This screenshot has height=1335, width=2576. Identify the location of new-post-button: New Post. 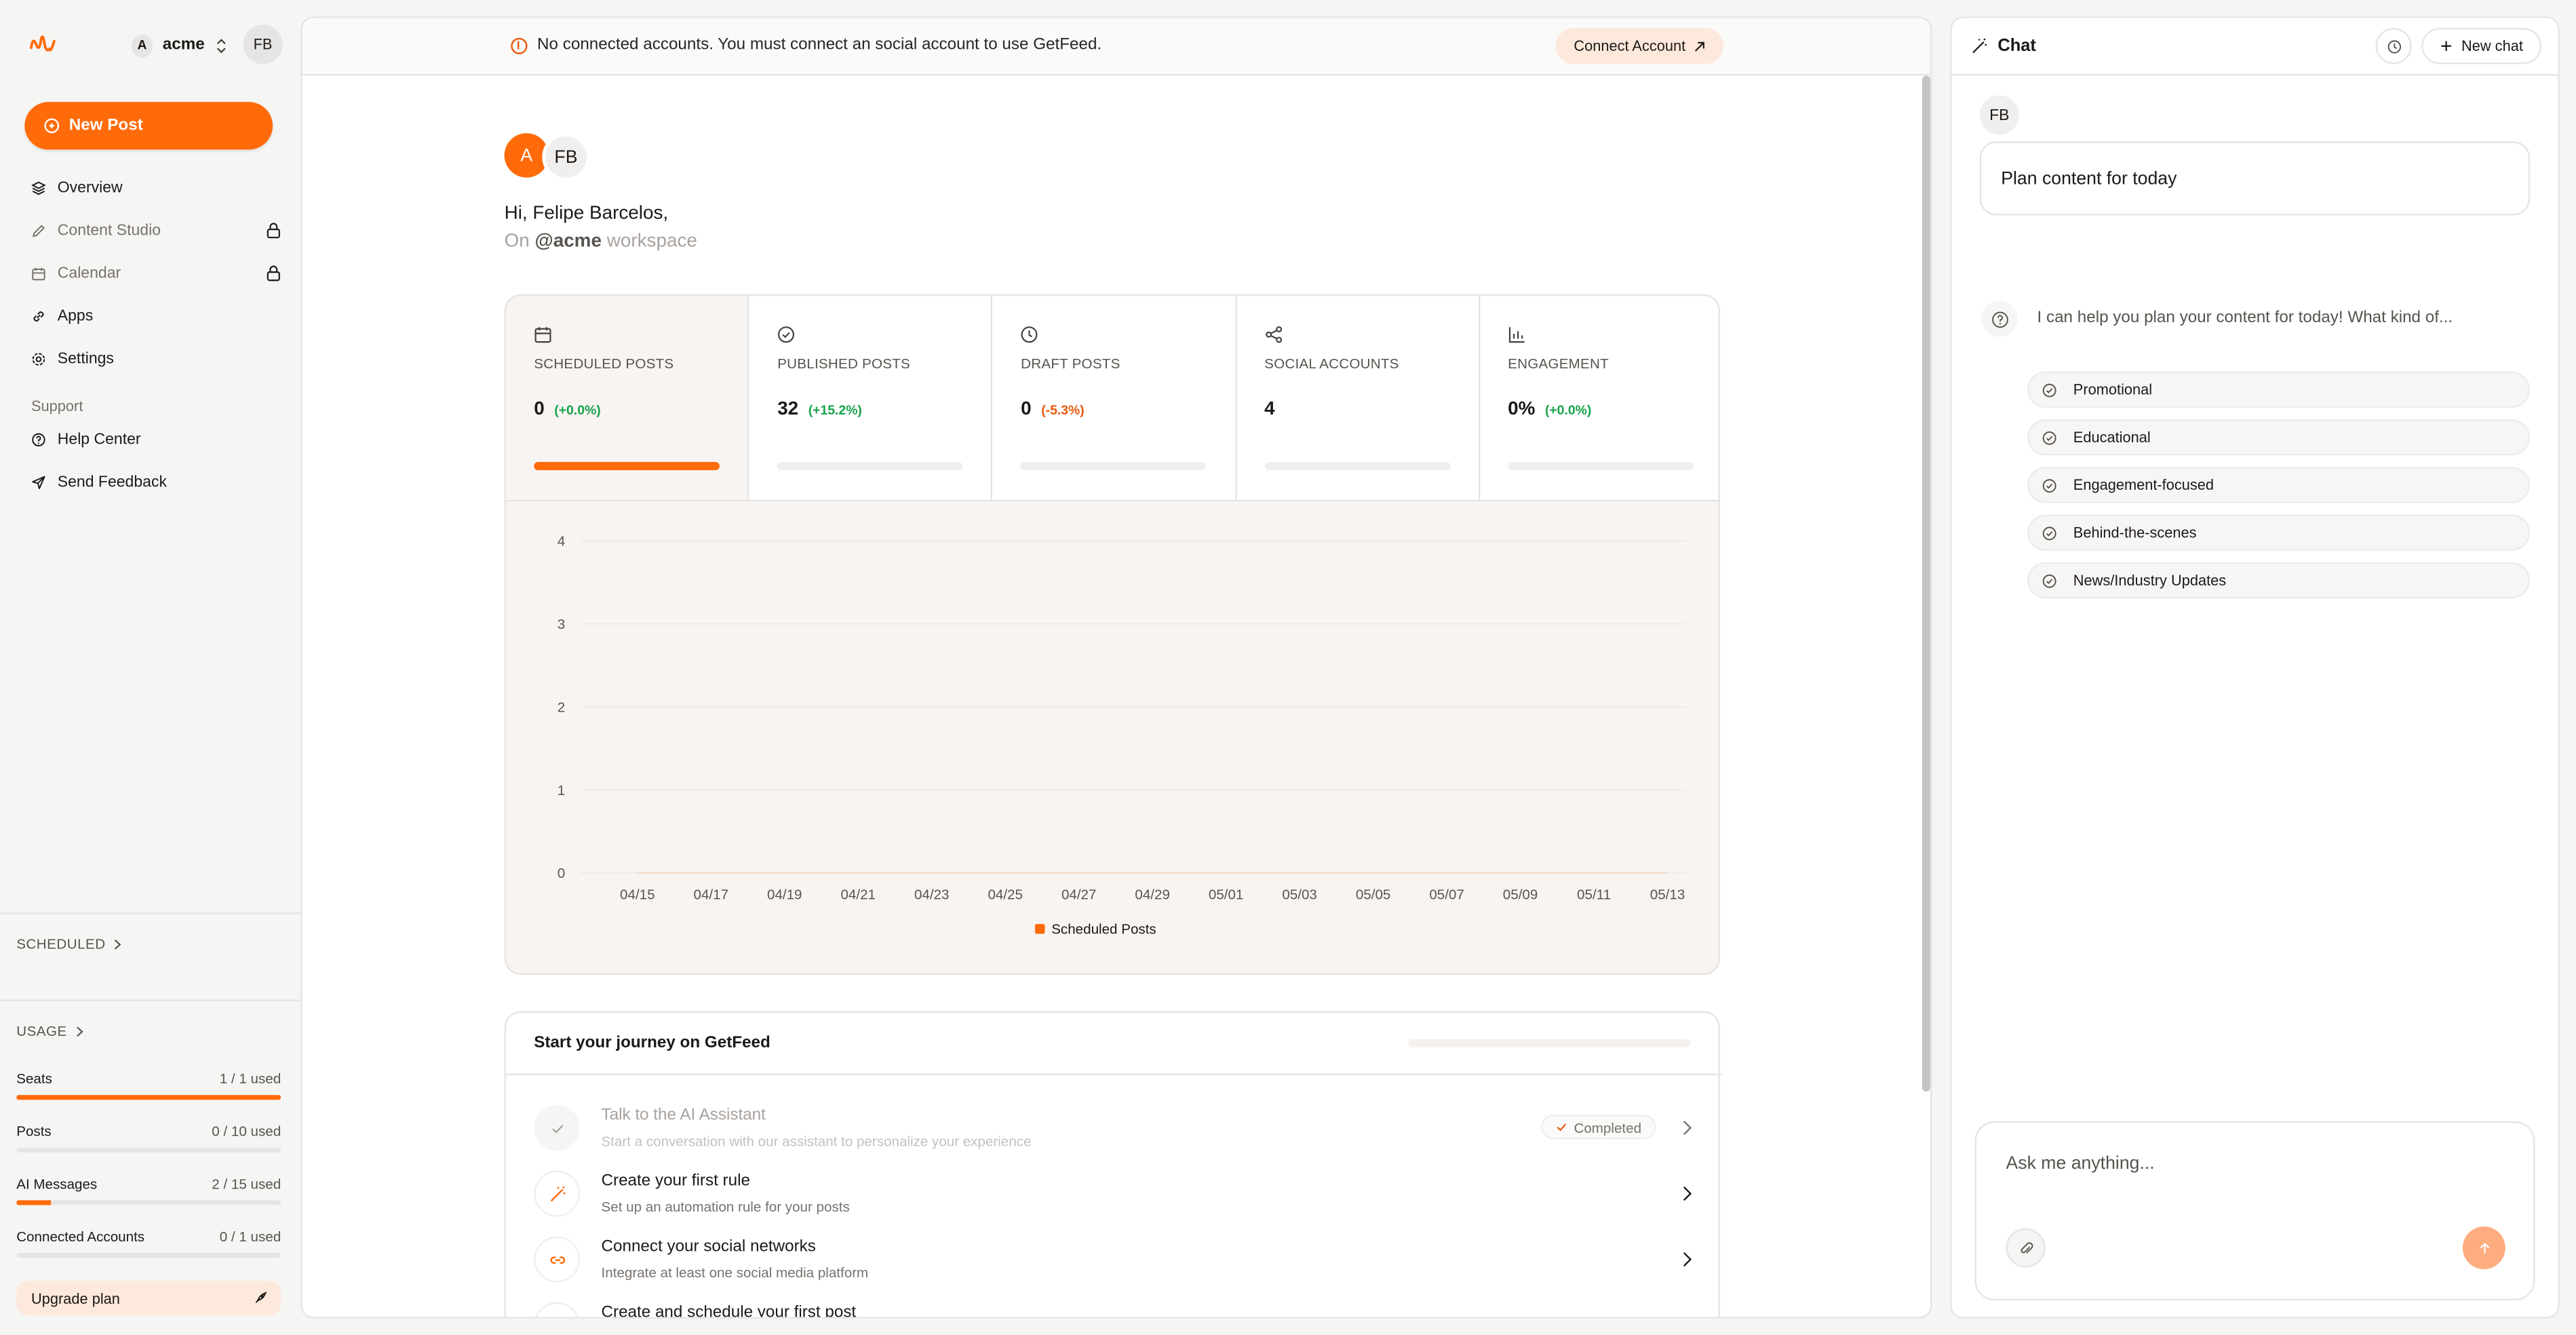
(148, 126).